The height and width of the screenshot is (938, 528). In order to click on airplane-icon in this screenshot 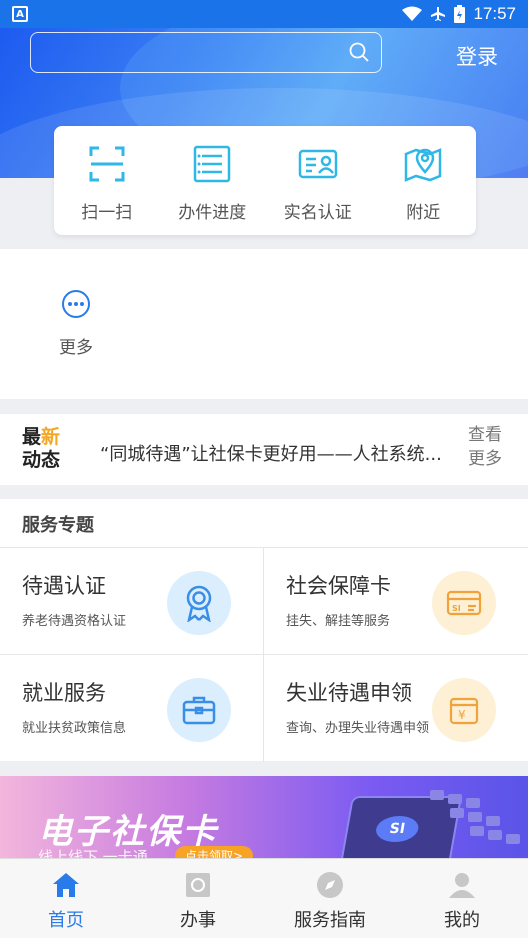, I will do `click(438, 14)`.